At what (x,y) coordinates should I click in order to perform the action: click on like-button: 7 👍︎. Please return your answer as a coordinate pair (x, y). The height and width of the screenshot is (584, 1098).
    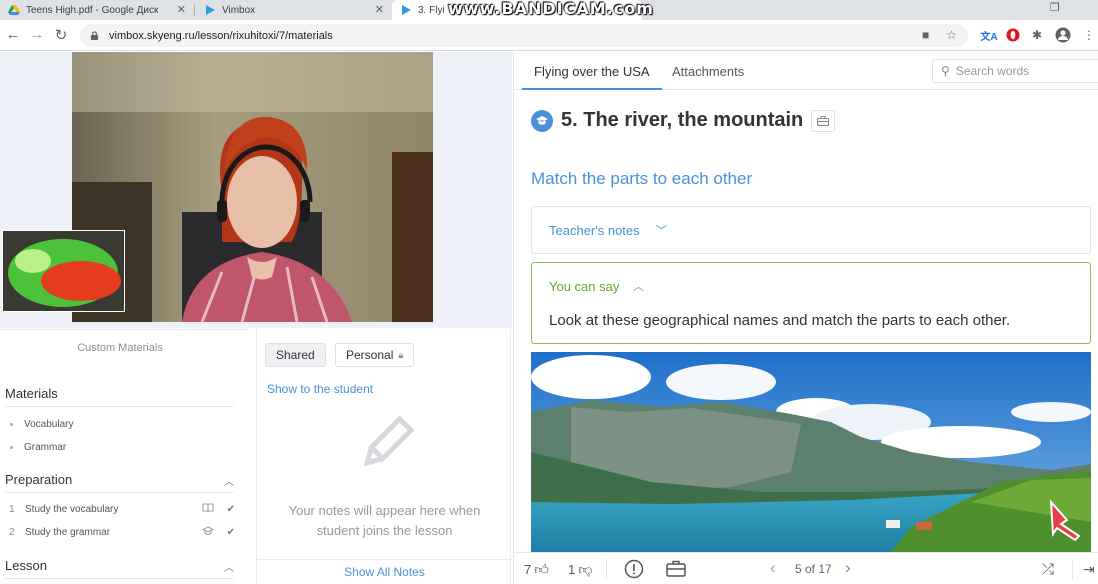
    Looking at the image, I should click on (536, 569).